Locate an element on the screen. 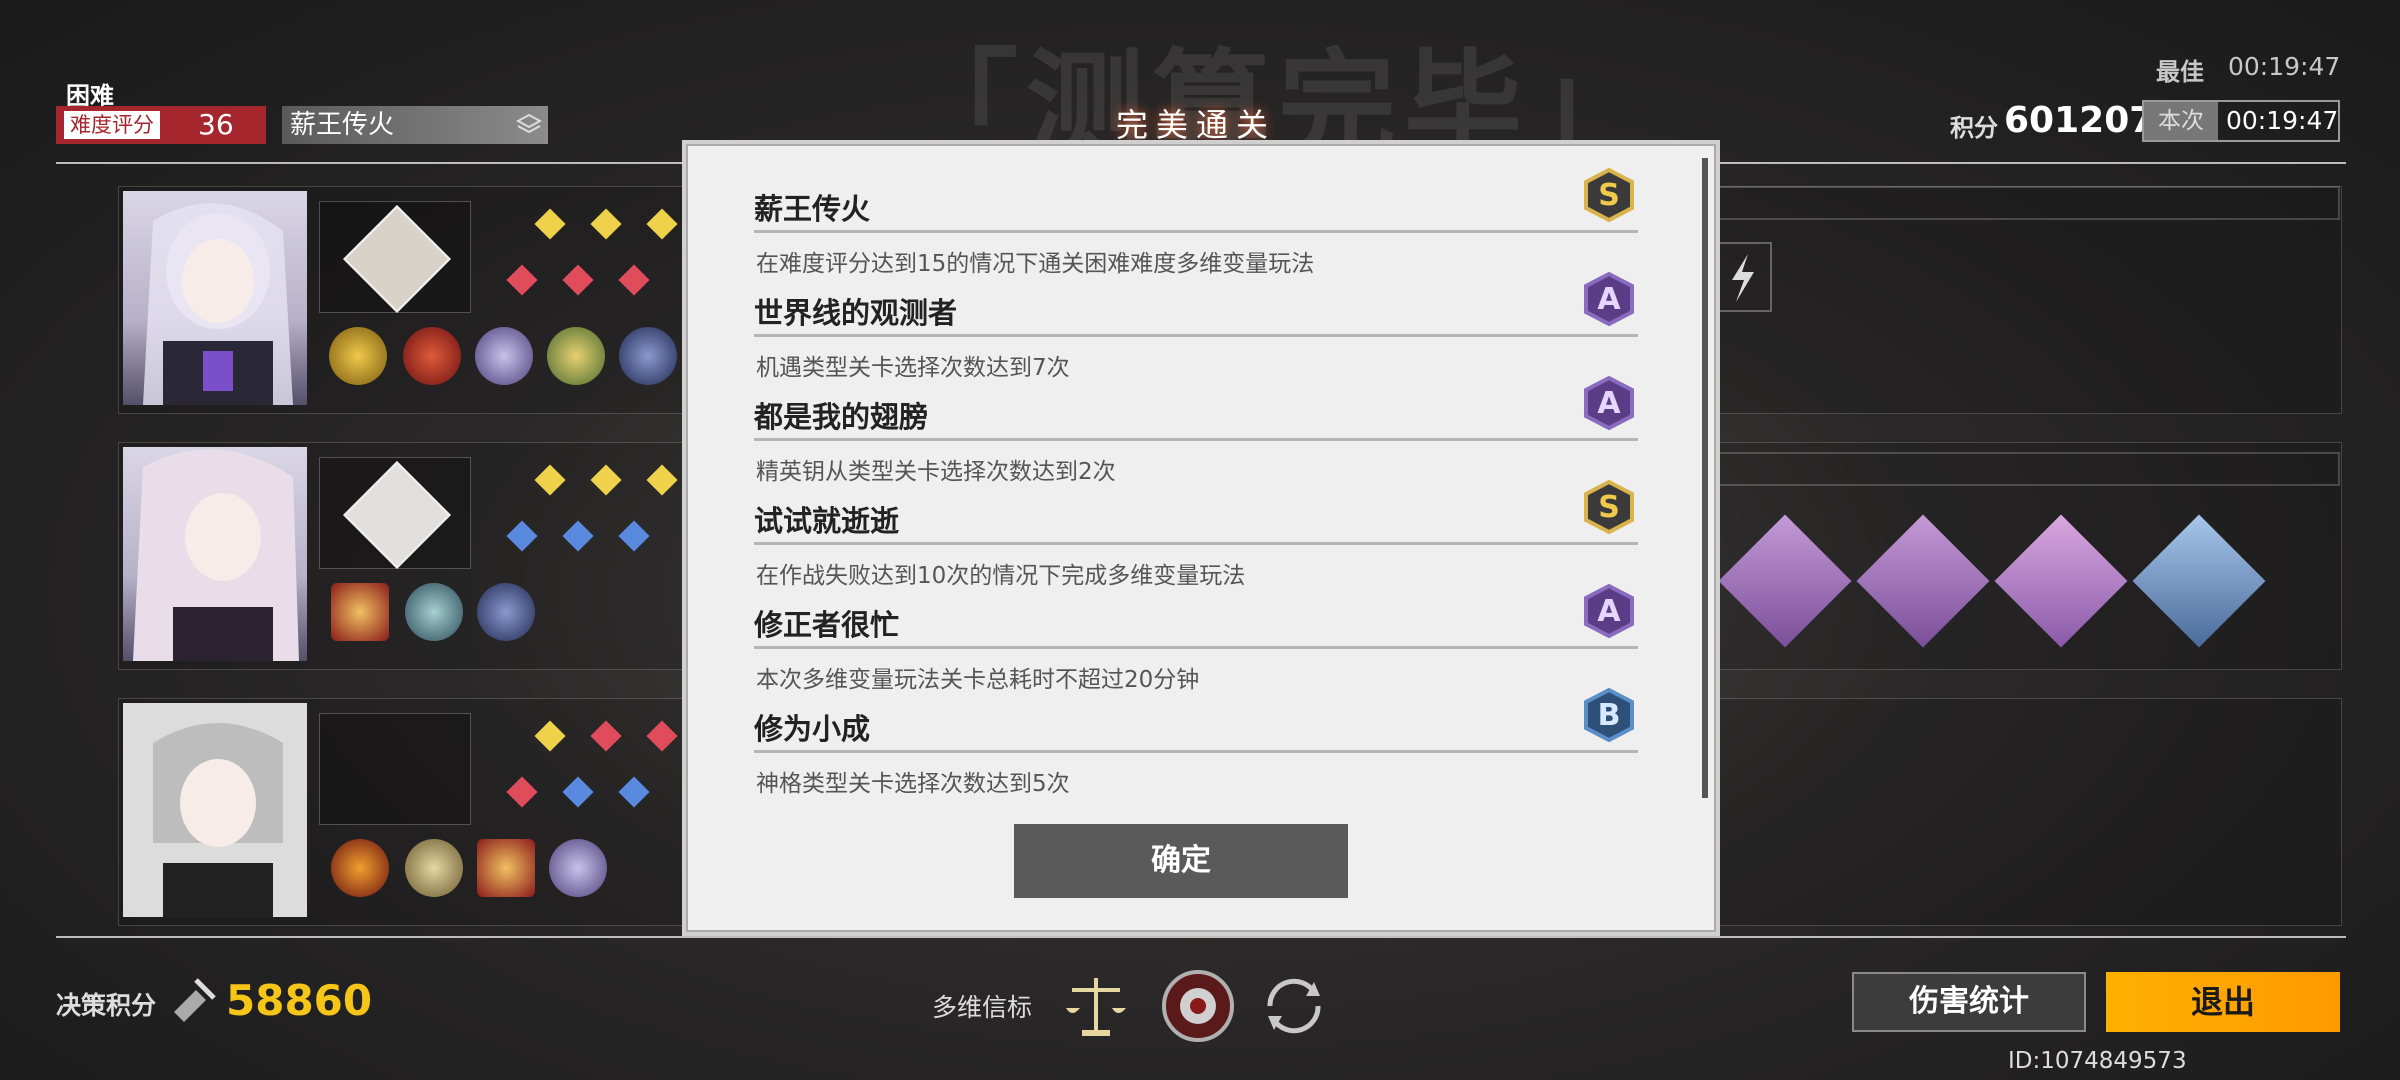 Image resolution: width=2400 pixels, height=1080 pixels. mecha-card is located at coordinates (1923, 581).